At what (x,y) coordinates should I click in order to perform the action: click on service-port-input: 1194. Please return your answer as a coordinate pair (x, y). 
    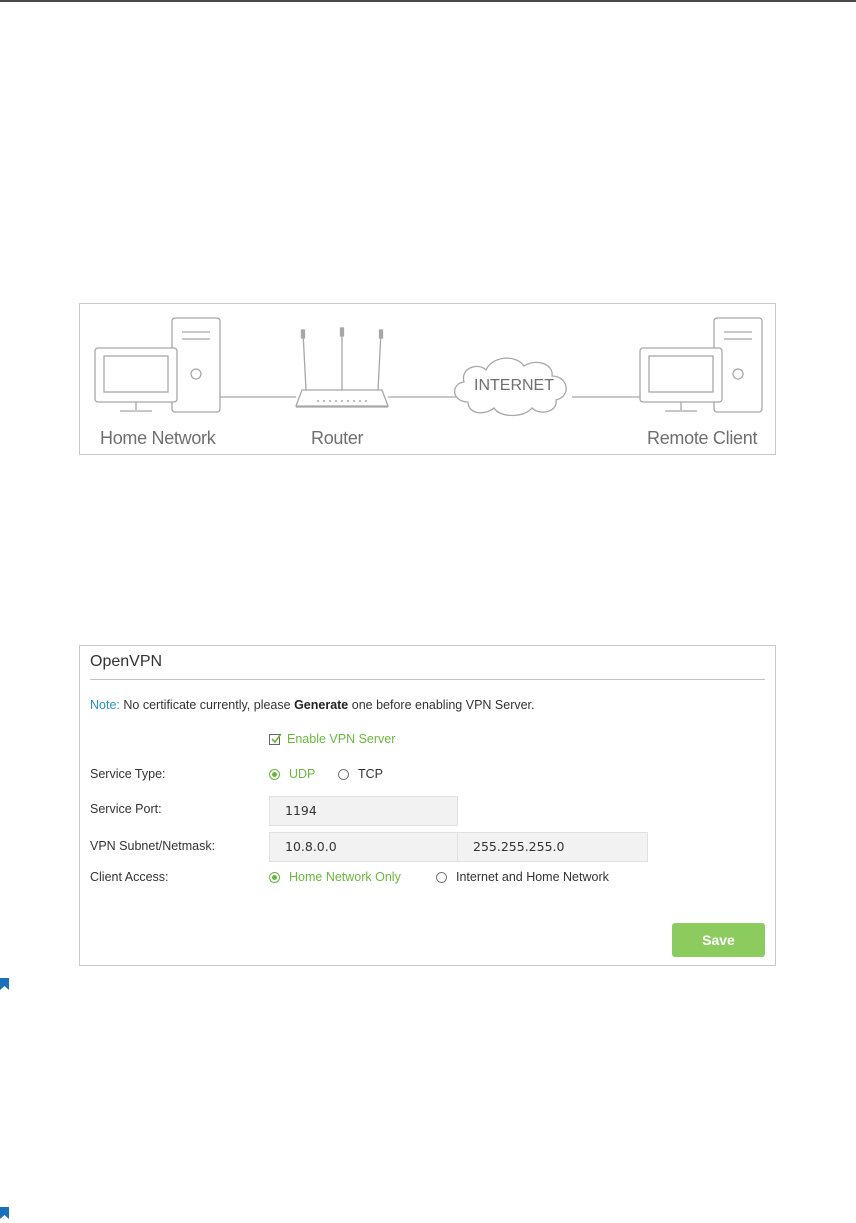
    Looking at the image, I should click on (363, 811).